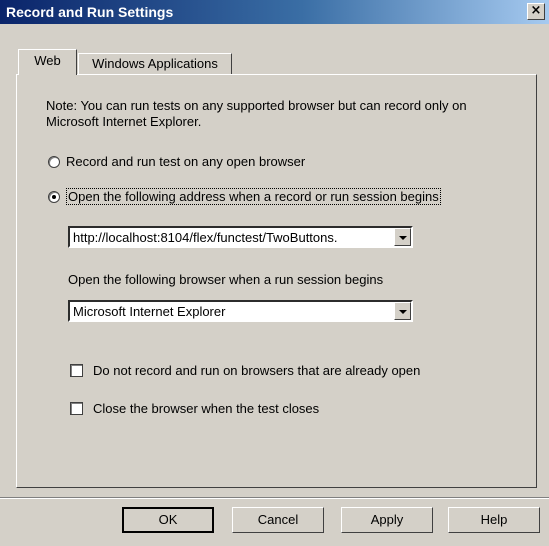 The height and width of the screenshot is (546, 549). Describe the element at coordinates (206, 408) in the screenshot. I see `checkbox-label: Close the browser when the test closes` at that location.